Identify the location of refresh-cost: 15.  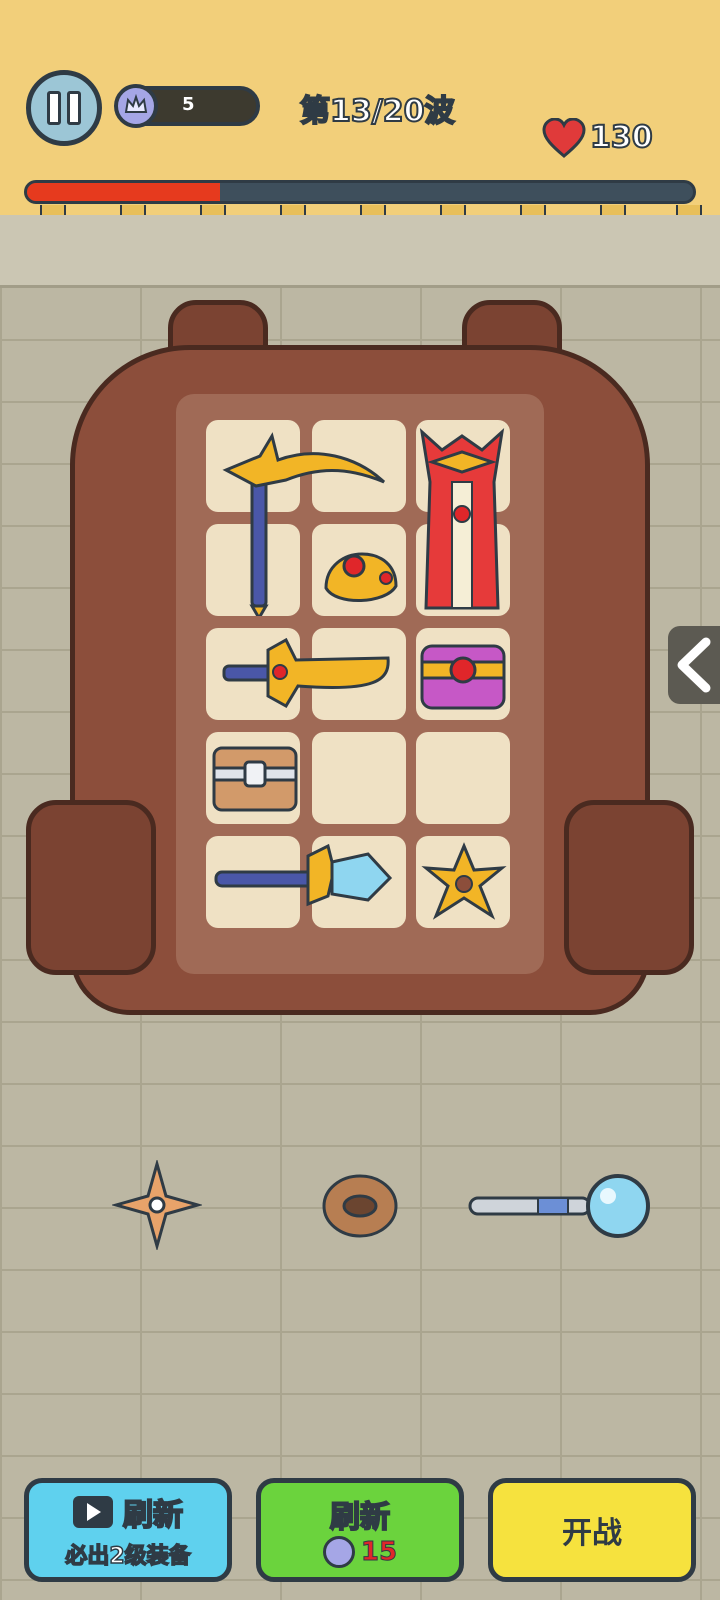
(379, 1552).